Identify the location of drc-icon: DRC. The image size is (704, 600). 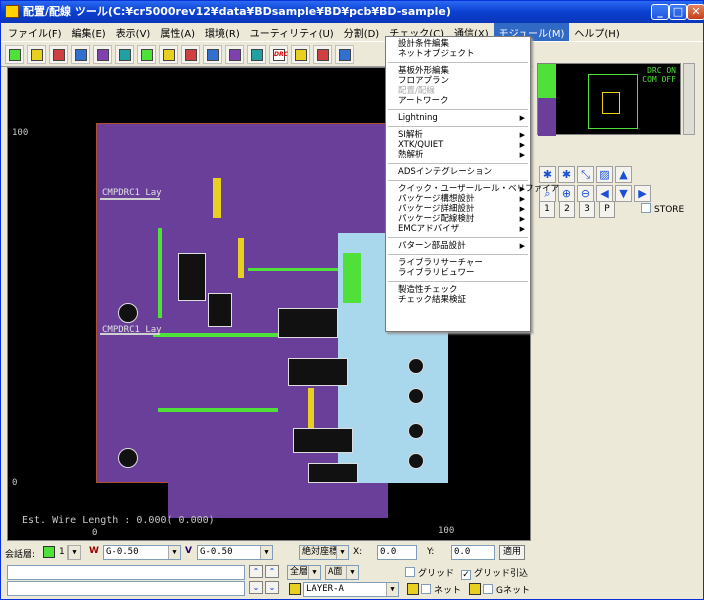
(278, 54).